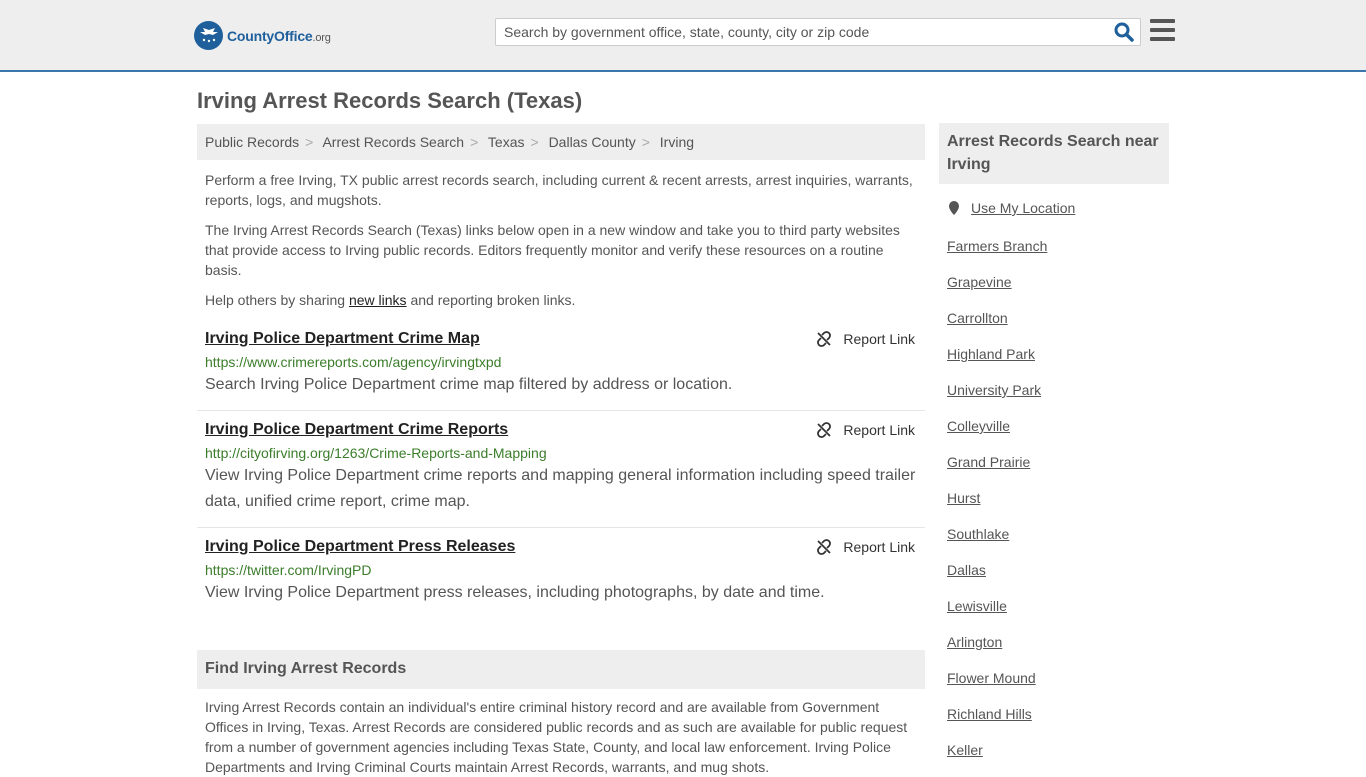  What do you see at coordinates (1023, 208) in the screenshot?
I see `use-my-location-link: Use My Location` at bounding box center [1023, 208].